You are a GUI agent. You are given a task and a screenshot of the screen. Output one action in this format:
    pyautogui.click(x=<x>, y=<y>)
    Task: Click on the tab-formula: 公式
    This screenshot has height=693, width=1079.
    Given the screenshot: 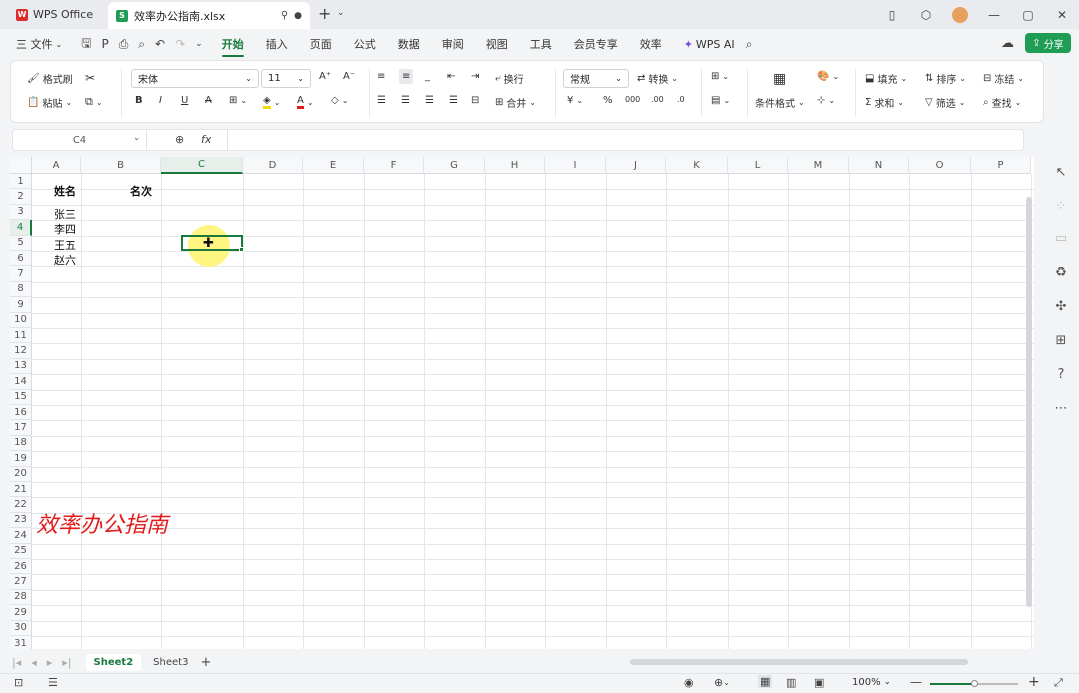 What is the action you would take?
    pyautogui.click(x=365, y=44)
    